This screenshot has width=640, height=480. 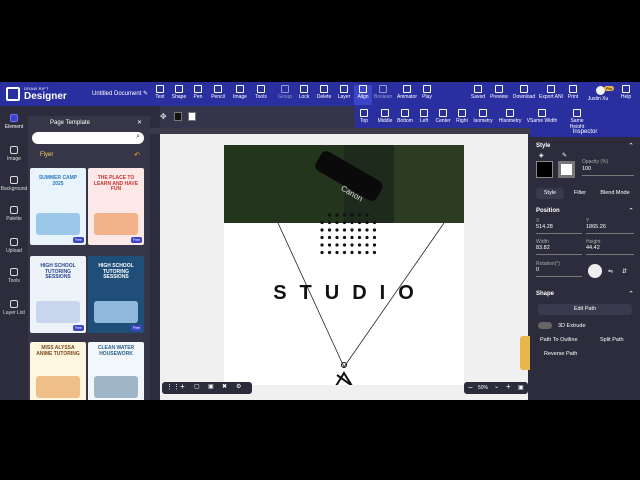 What do you see at coordinates (608, 171) in the screenshot?
I see `opacity-input: 100` at bounding box center [608, 171].